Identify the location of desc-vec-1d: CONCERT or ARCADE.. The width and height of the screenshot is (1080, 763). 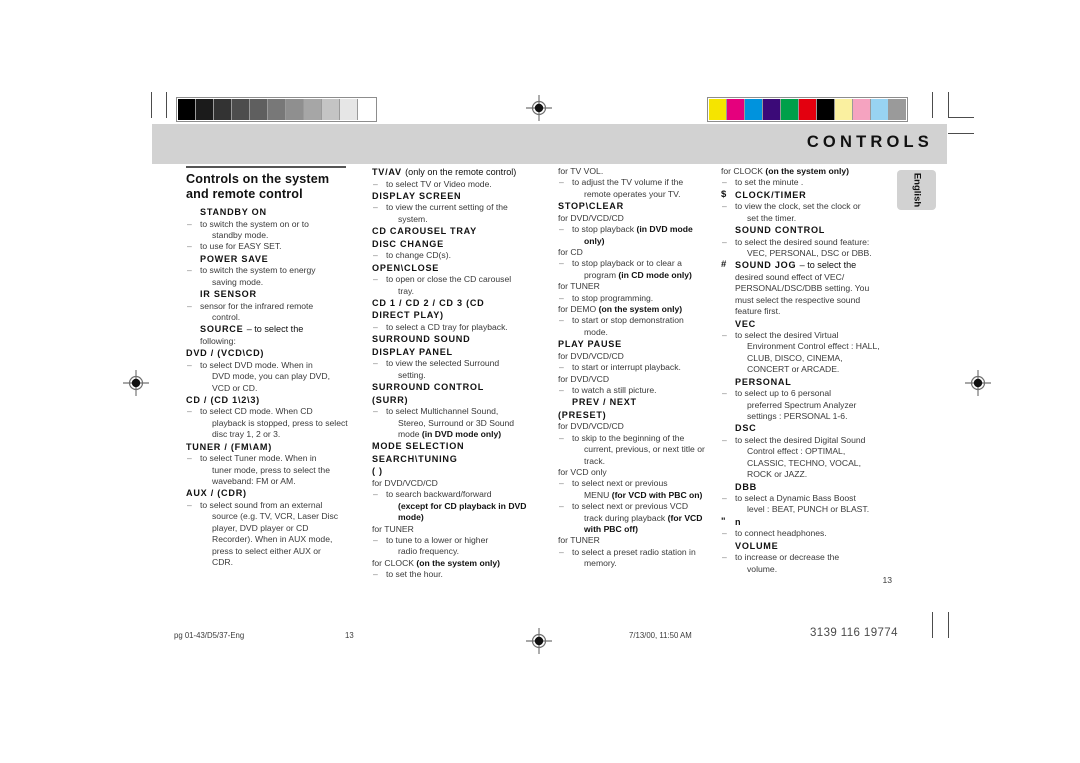
(793, 369).